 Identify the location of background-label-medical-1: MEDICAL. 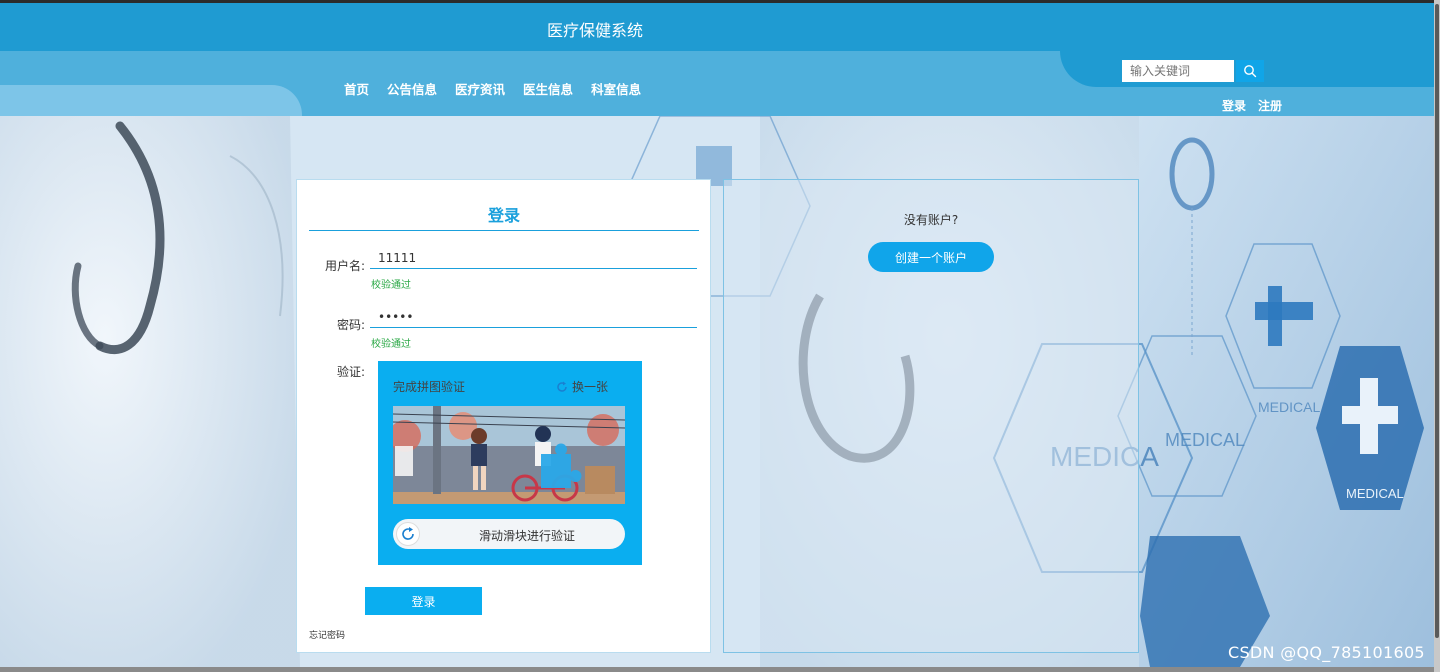
(1205, 440).